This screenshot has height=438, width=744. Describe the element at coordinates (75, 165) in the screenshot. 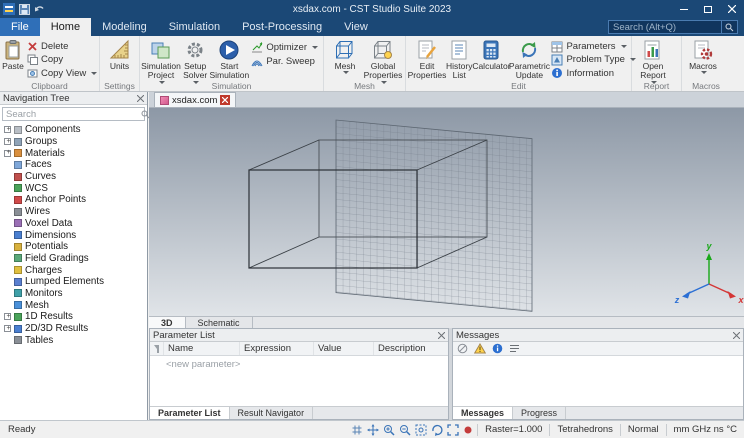

I see `tree-item-faces: Faces` at that location.